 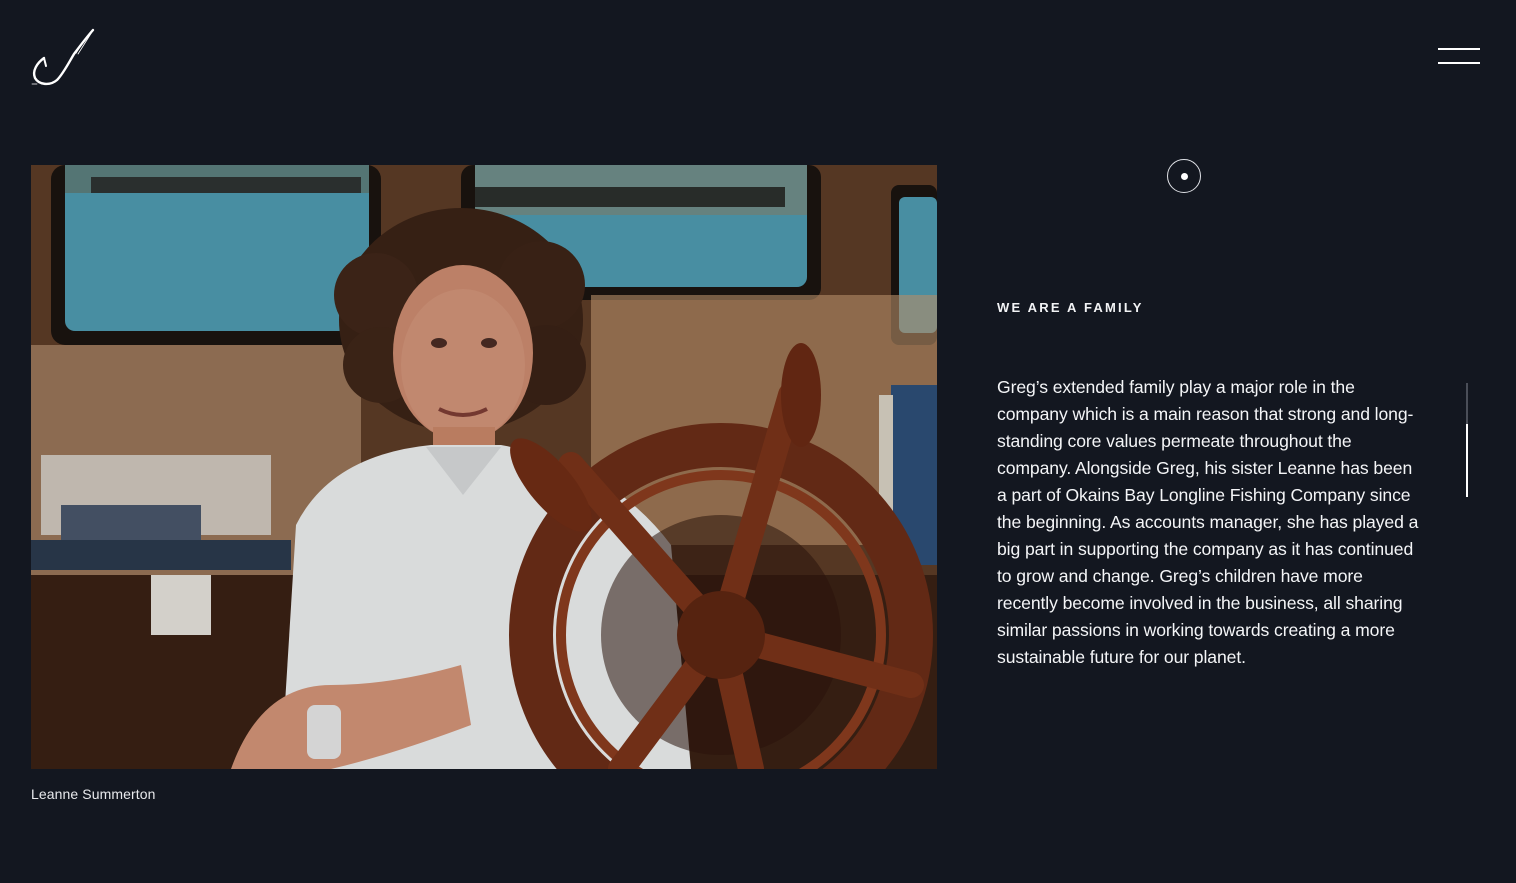 I want to click on cursor-dot-icon, so click(x=1184, y=176).